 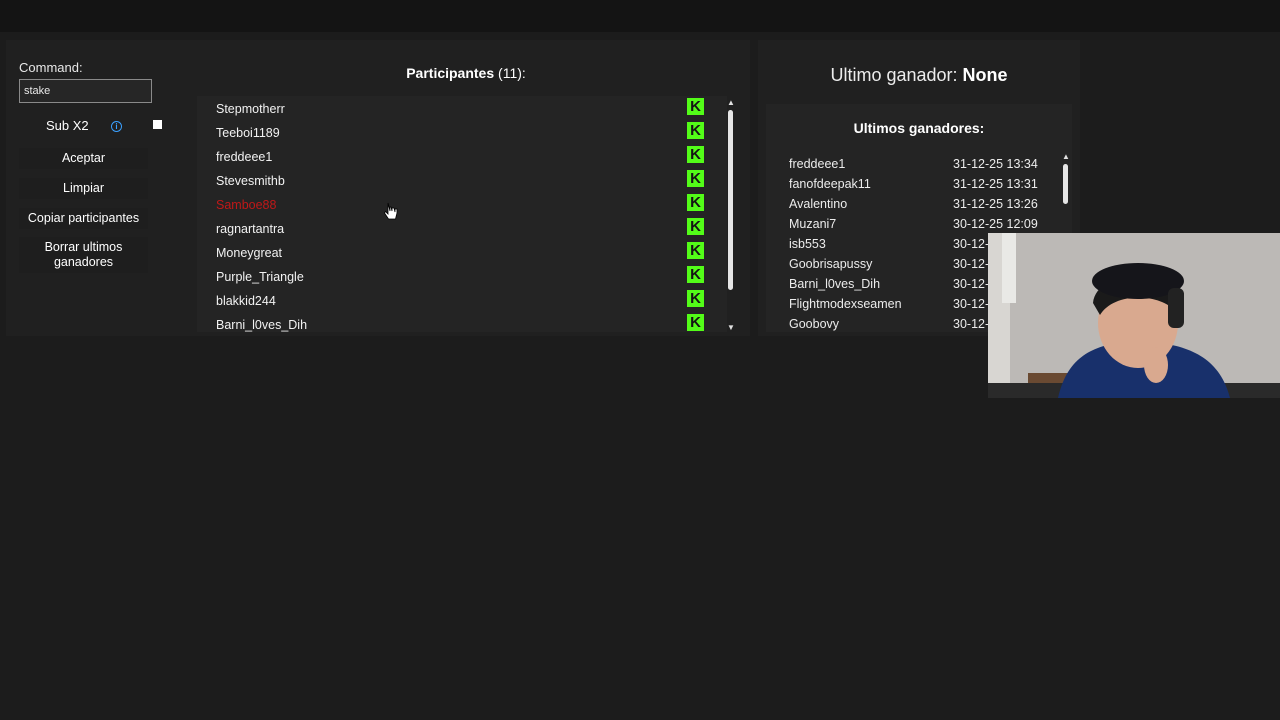 What do you see at coordinates (157, 124) in the screenshot?
I see `sub-x2-checkbox` at bounding box center [157, 124].